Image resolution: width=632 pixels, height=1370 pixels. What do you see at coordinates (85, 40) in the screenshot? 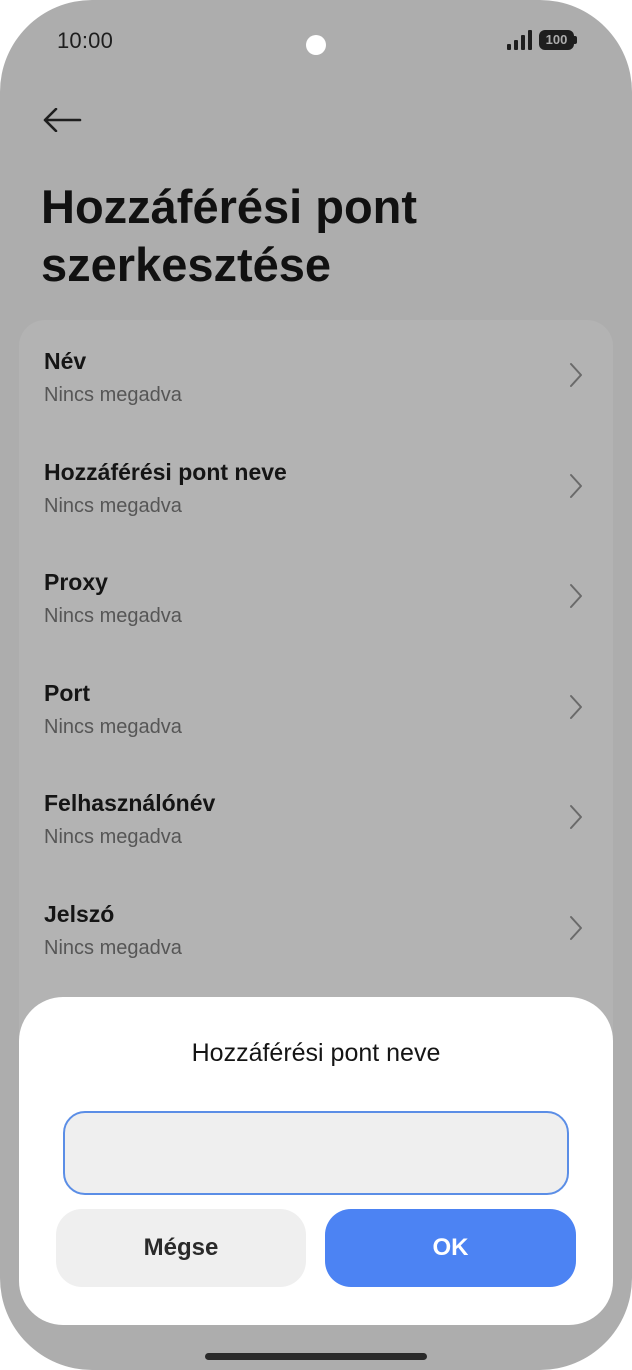
I see `status-time: 10:00` at bounding box center [85, 40].